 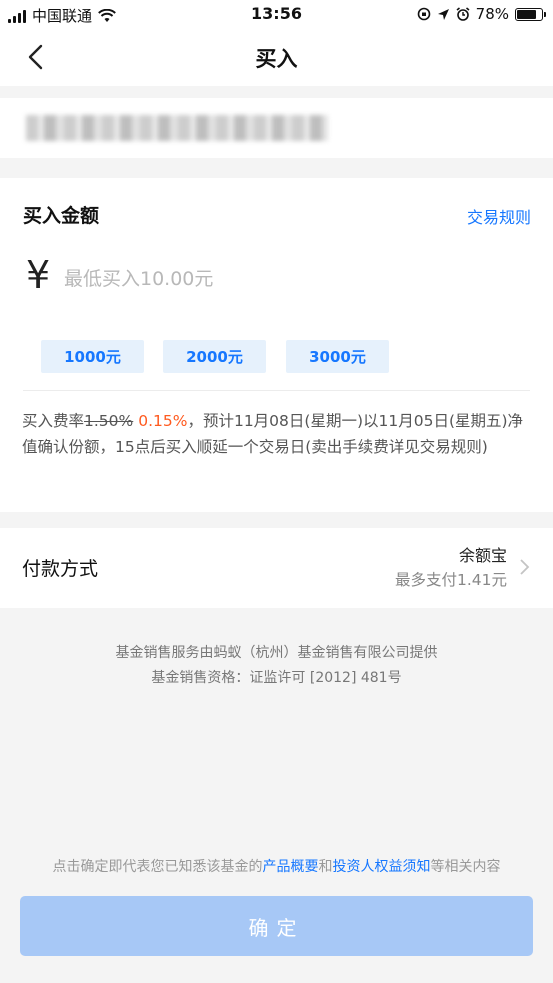 I want to click on quick-amount-1000: 1000元, so click(x=92, y=356).